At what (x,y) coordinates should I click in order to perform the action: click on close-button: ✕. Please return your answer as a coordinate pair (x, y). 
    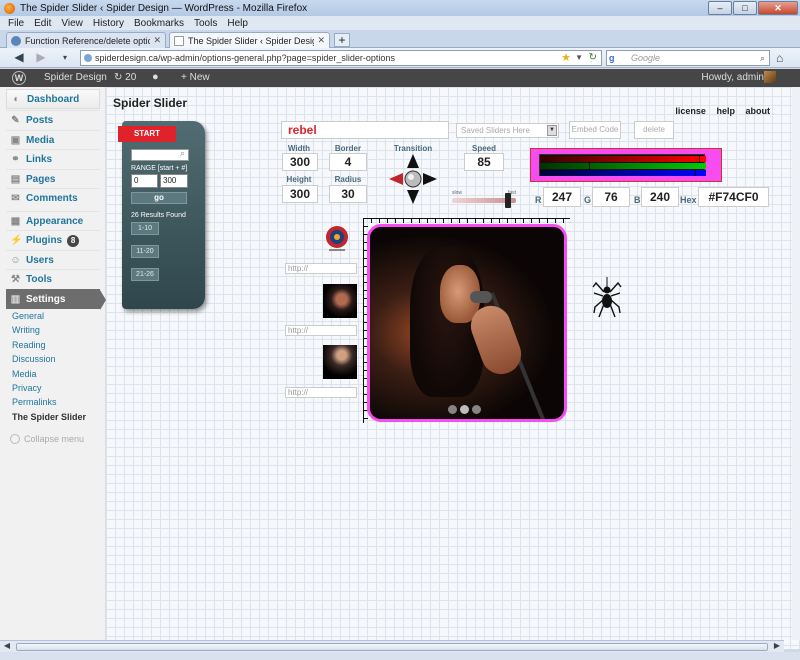
    Looking at the image, I should click on (778, 8).